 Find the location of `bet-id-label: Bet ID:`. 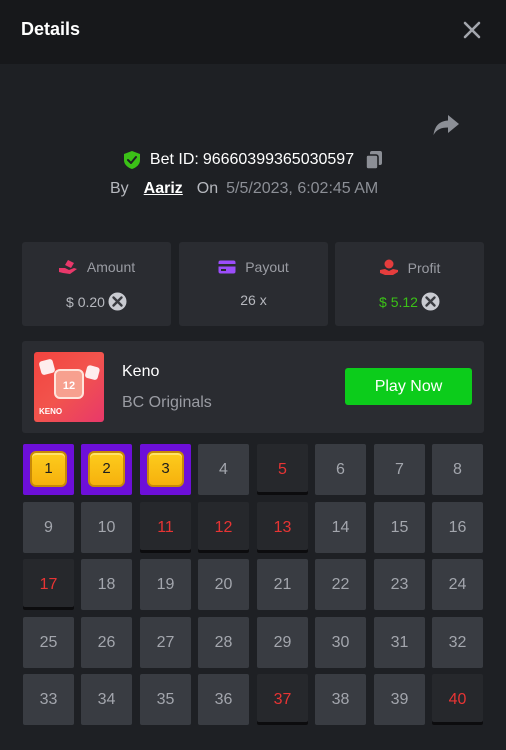

bet-id-label: Bet ID: is located at coordinates (174, 159).